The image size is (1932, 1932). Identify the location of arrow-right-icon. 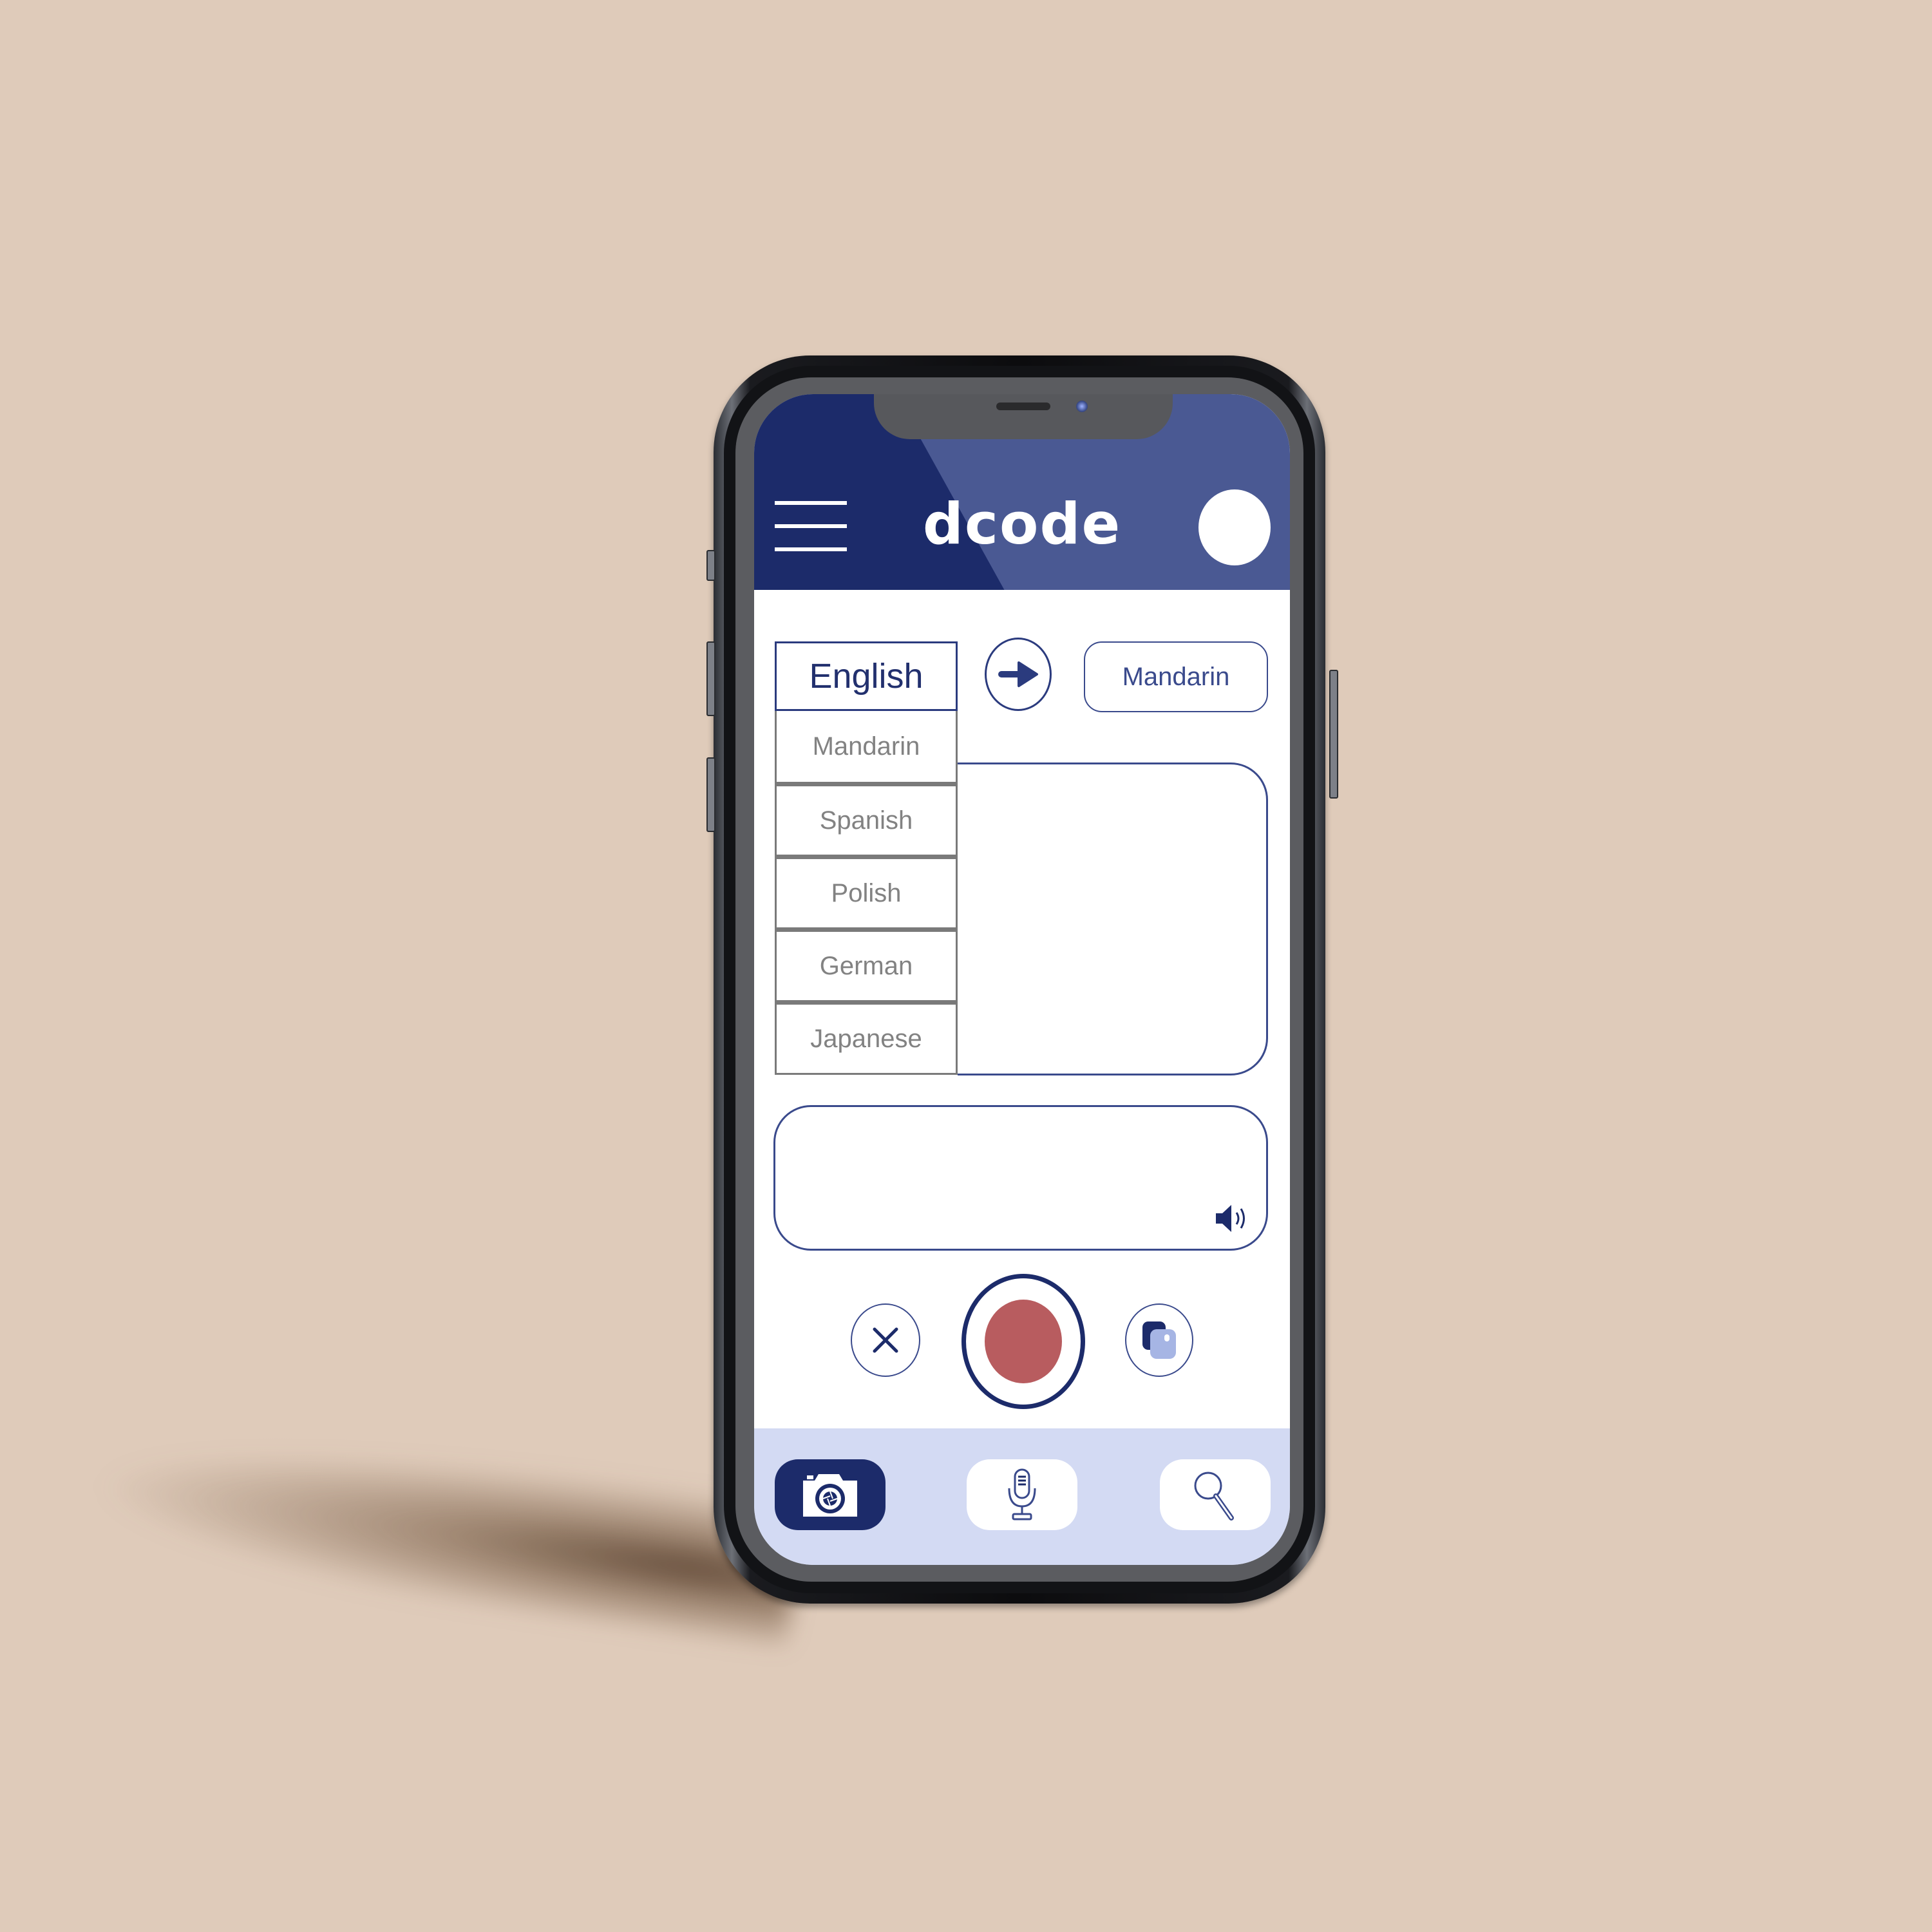
(1018, 674).